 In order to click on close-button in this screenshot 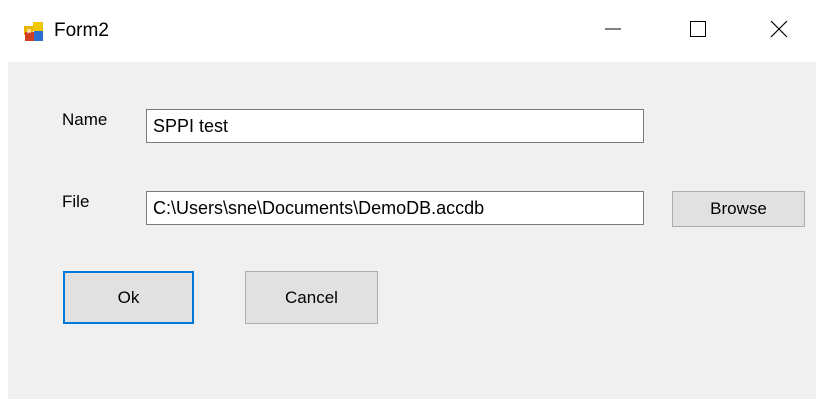, I will do `click(779, 31)`.